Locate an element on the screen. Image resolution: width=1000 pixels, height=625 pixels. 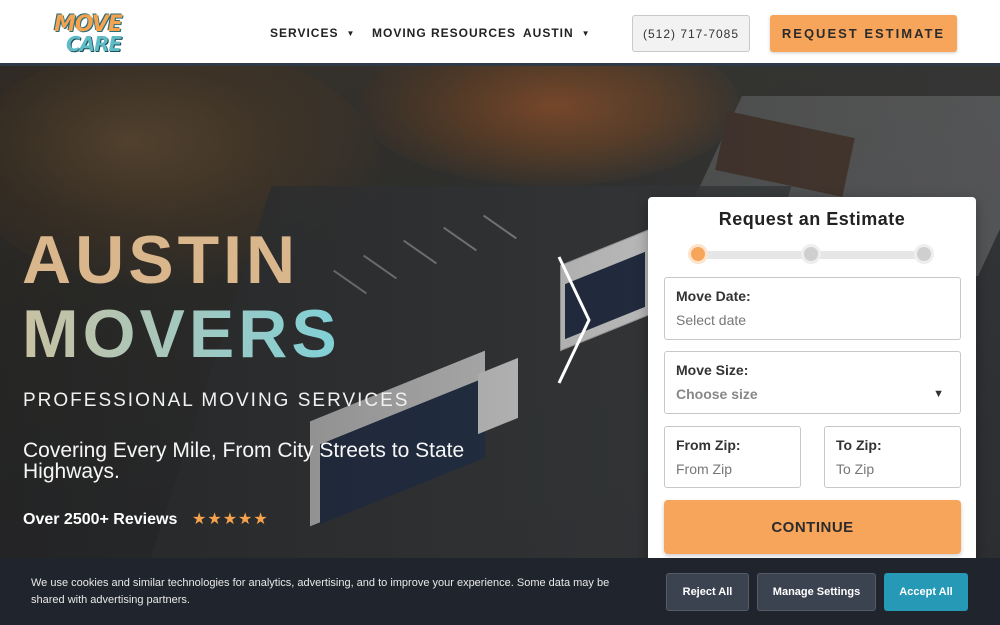
estimate-form-title: Request an Estimate is located at coordinates (812, 219).